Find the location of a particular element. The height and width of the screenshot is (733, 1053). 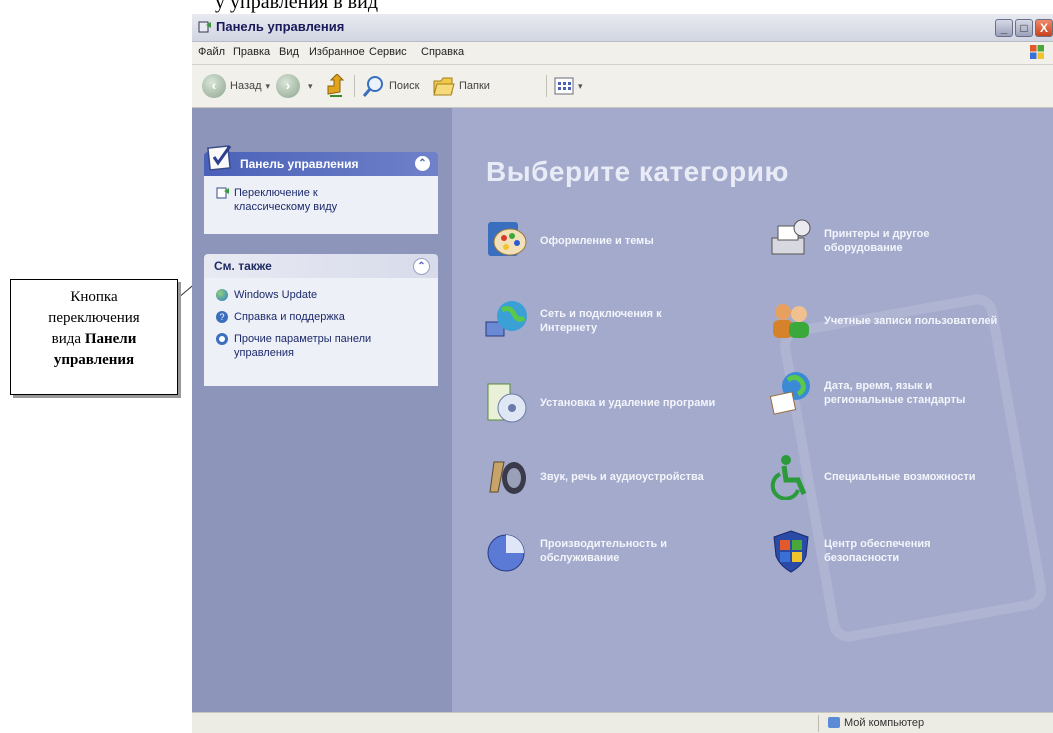

category-security-center: Центр обеспечения безопасности is located at coordinates (849, 551).